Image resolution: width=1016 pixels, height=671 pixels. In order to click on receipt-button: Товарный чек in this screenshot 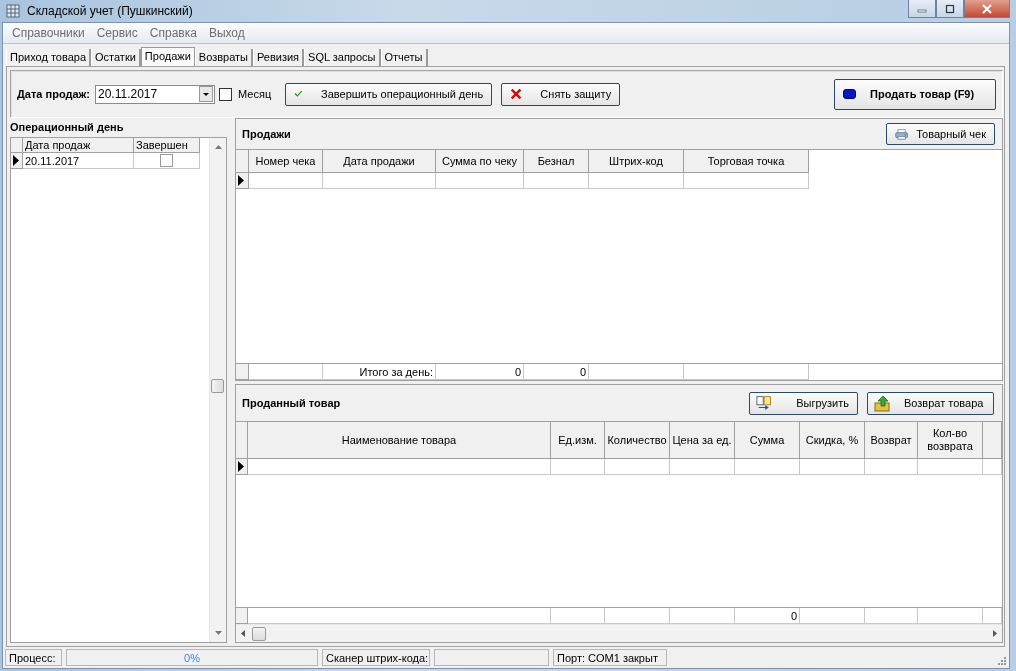, I will do `click(940, 134)`.